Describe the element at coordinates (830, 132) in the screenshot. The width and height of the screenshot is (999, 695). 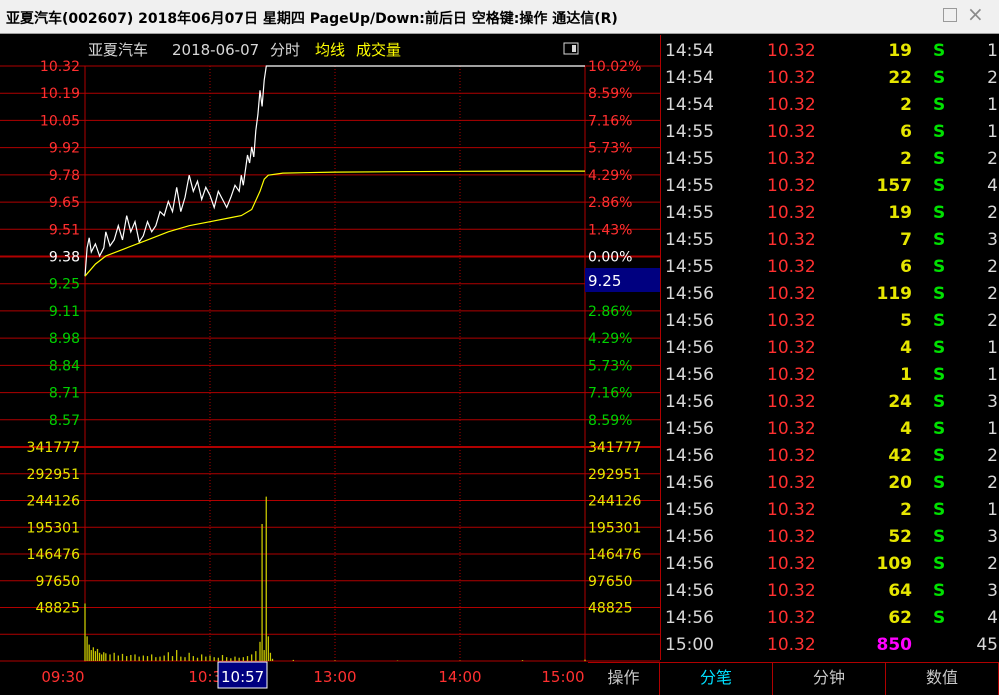
I see `tick-row: 14:55 10.32 6 S 1` at that location.